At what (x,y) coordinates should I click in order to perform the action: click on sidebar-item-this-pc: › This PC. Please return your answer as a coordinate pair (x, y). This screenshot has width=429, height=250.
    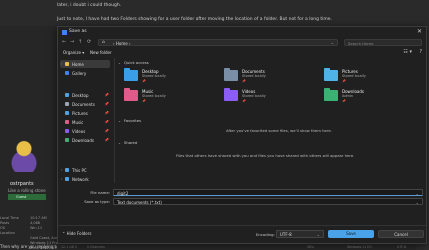
    Looking at the image, I should click on (85, 170).